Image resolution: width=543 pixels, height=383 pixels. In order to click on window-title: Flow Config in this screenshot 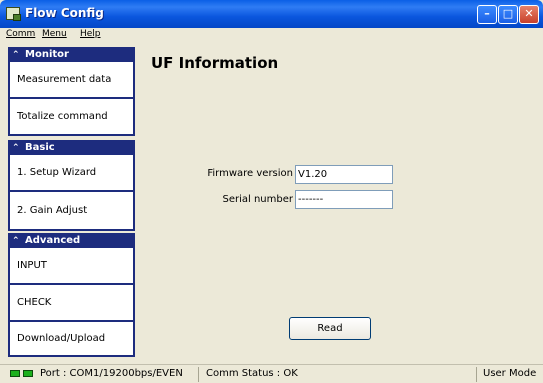, I will do `click(64, 13)`.